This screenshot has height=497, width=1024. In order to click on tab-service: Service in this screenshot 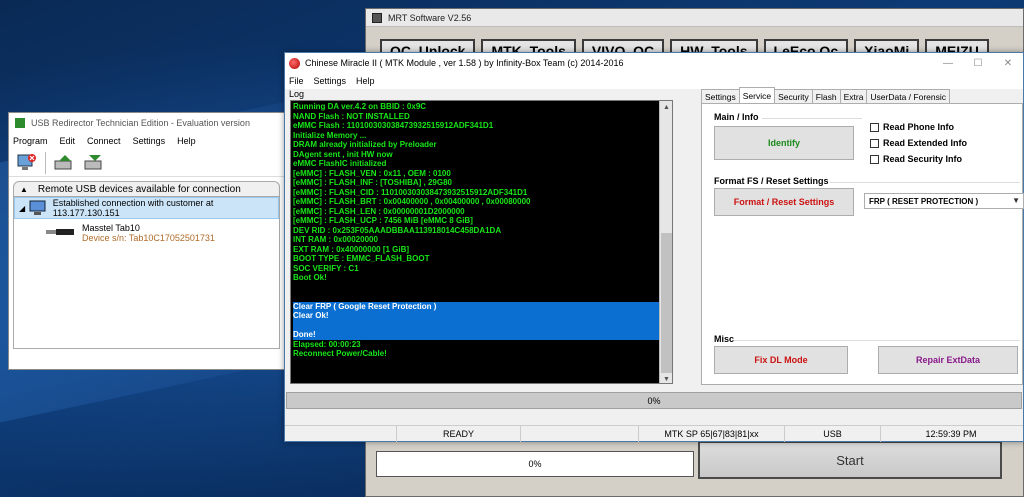, I will do `click(757, 95)`.